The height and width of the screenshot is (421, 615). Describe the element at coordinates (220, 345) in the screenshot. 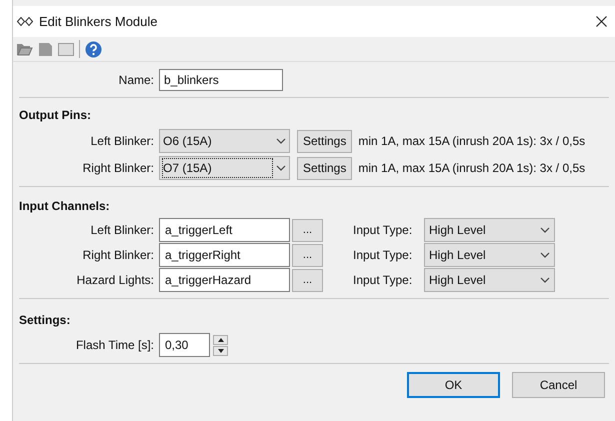

I see `spinner` at that location.